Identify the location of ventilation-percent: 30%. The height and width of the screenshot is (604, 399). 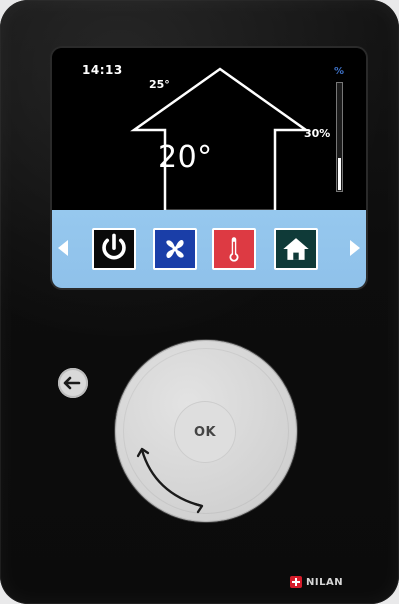
(317, 133).